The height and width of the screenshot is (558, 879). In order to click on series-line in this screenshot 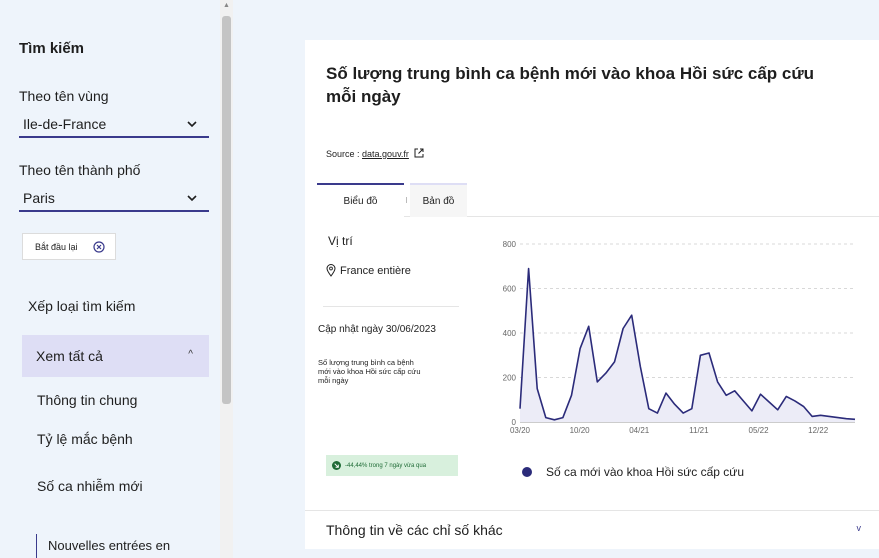, I will do `click(687, 344)`.